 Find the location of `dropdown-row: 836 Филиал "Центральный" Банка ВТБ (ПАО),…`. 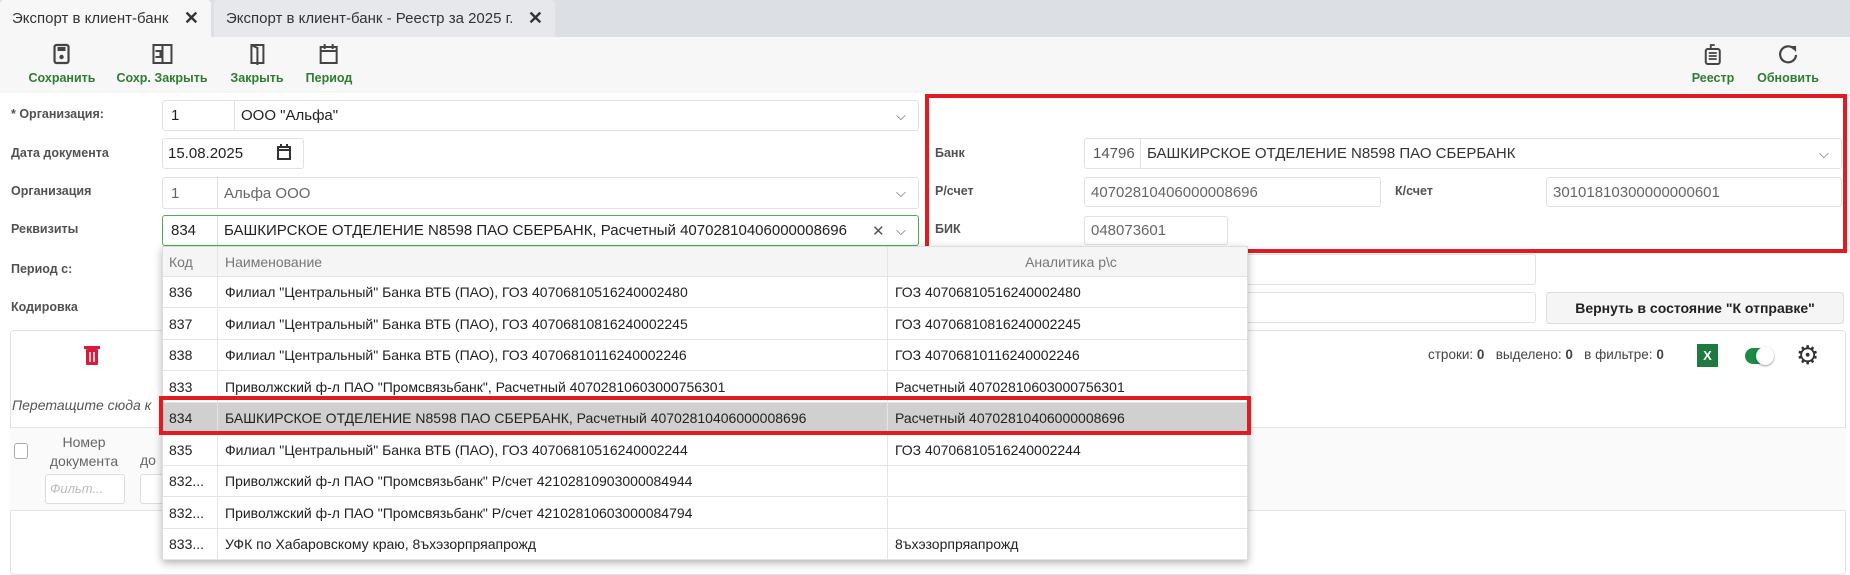

dropdown-row: 836 Филиал "Центральный" Банка ВТБ (ПАО),… is located at coordinates (705, 292).